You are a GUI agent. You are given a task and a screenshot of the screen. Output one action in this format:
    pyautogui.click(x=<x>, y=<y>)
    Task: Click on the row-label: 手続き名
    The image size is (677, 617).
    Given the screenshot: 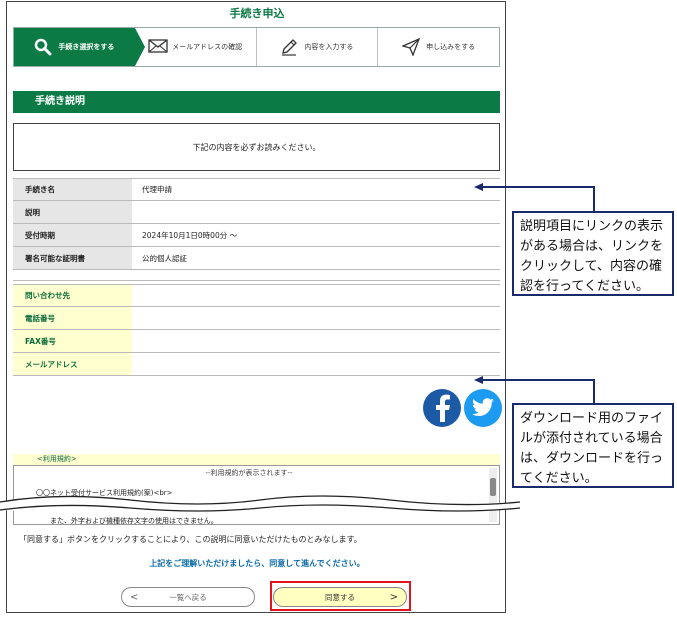 What is the action you would take?
    pyautogui.click(x=72, y=189)
    